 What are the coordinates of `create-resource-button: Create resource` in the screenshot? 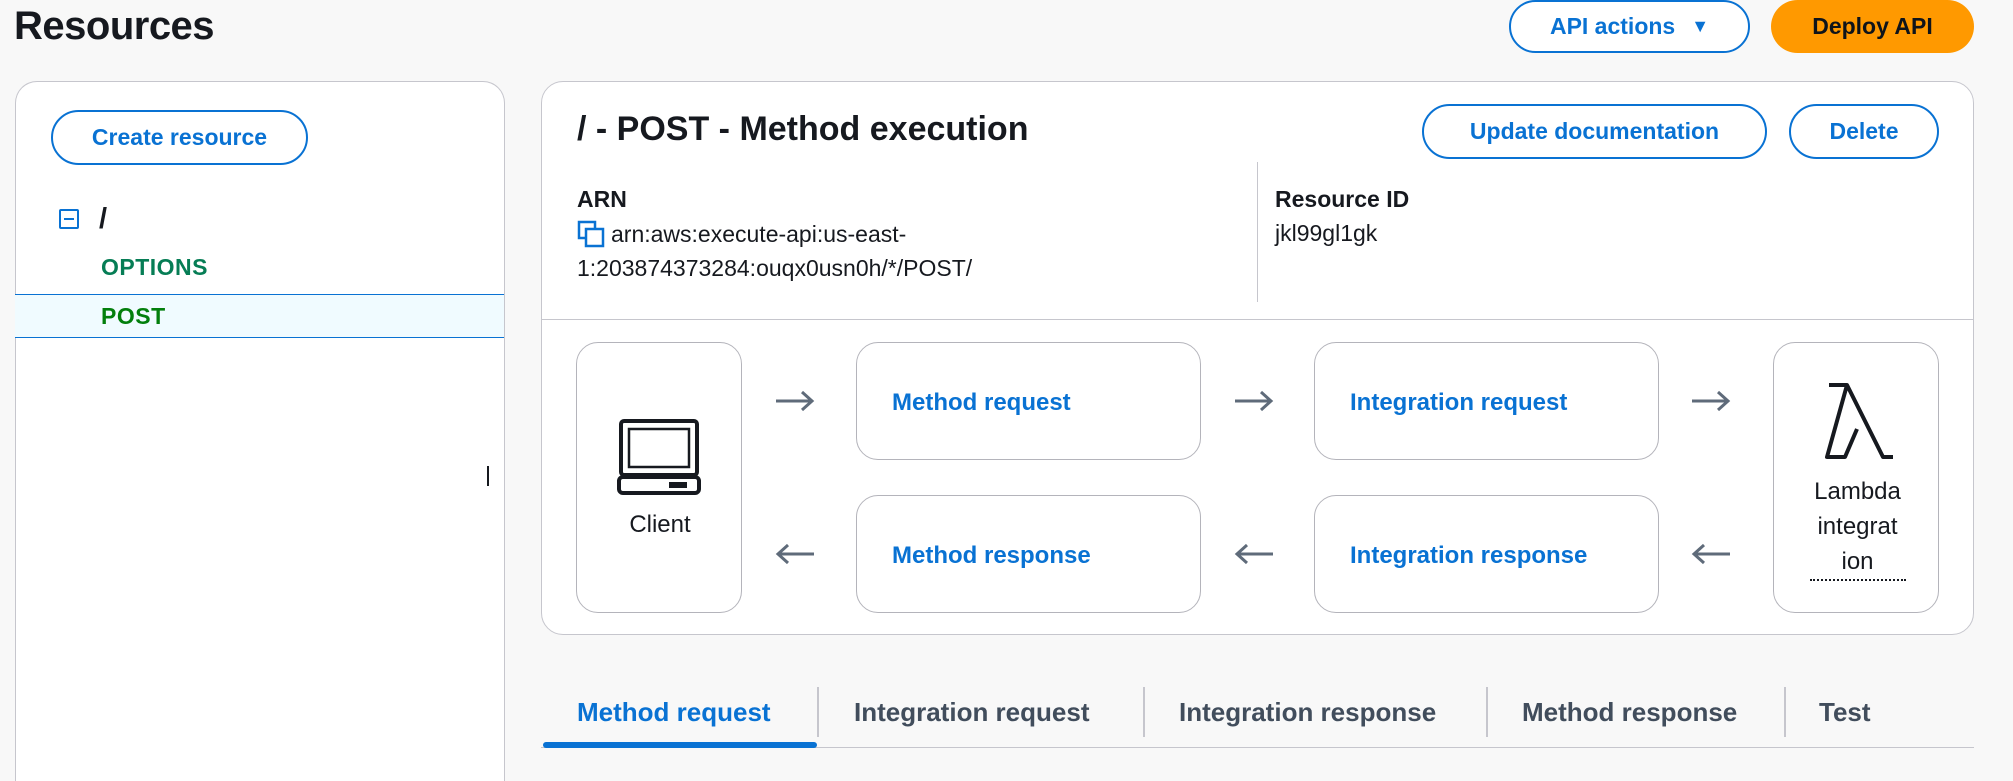 It's located at (179, 137).